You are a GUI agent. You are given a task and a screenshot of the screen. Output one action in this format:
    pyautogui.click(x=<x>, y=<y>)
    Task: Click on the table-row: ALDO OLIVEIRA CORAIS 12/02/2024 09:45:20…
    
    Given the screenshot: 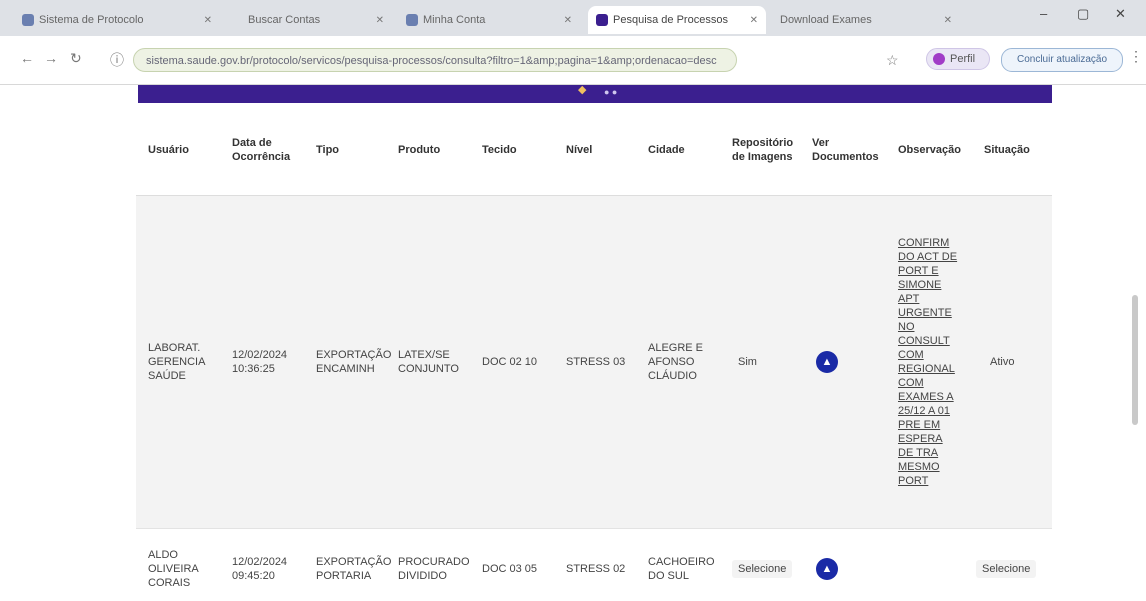 What is the action you would take?
    pyautogui.click(x=594, y=565)
    